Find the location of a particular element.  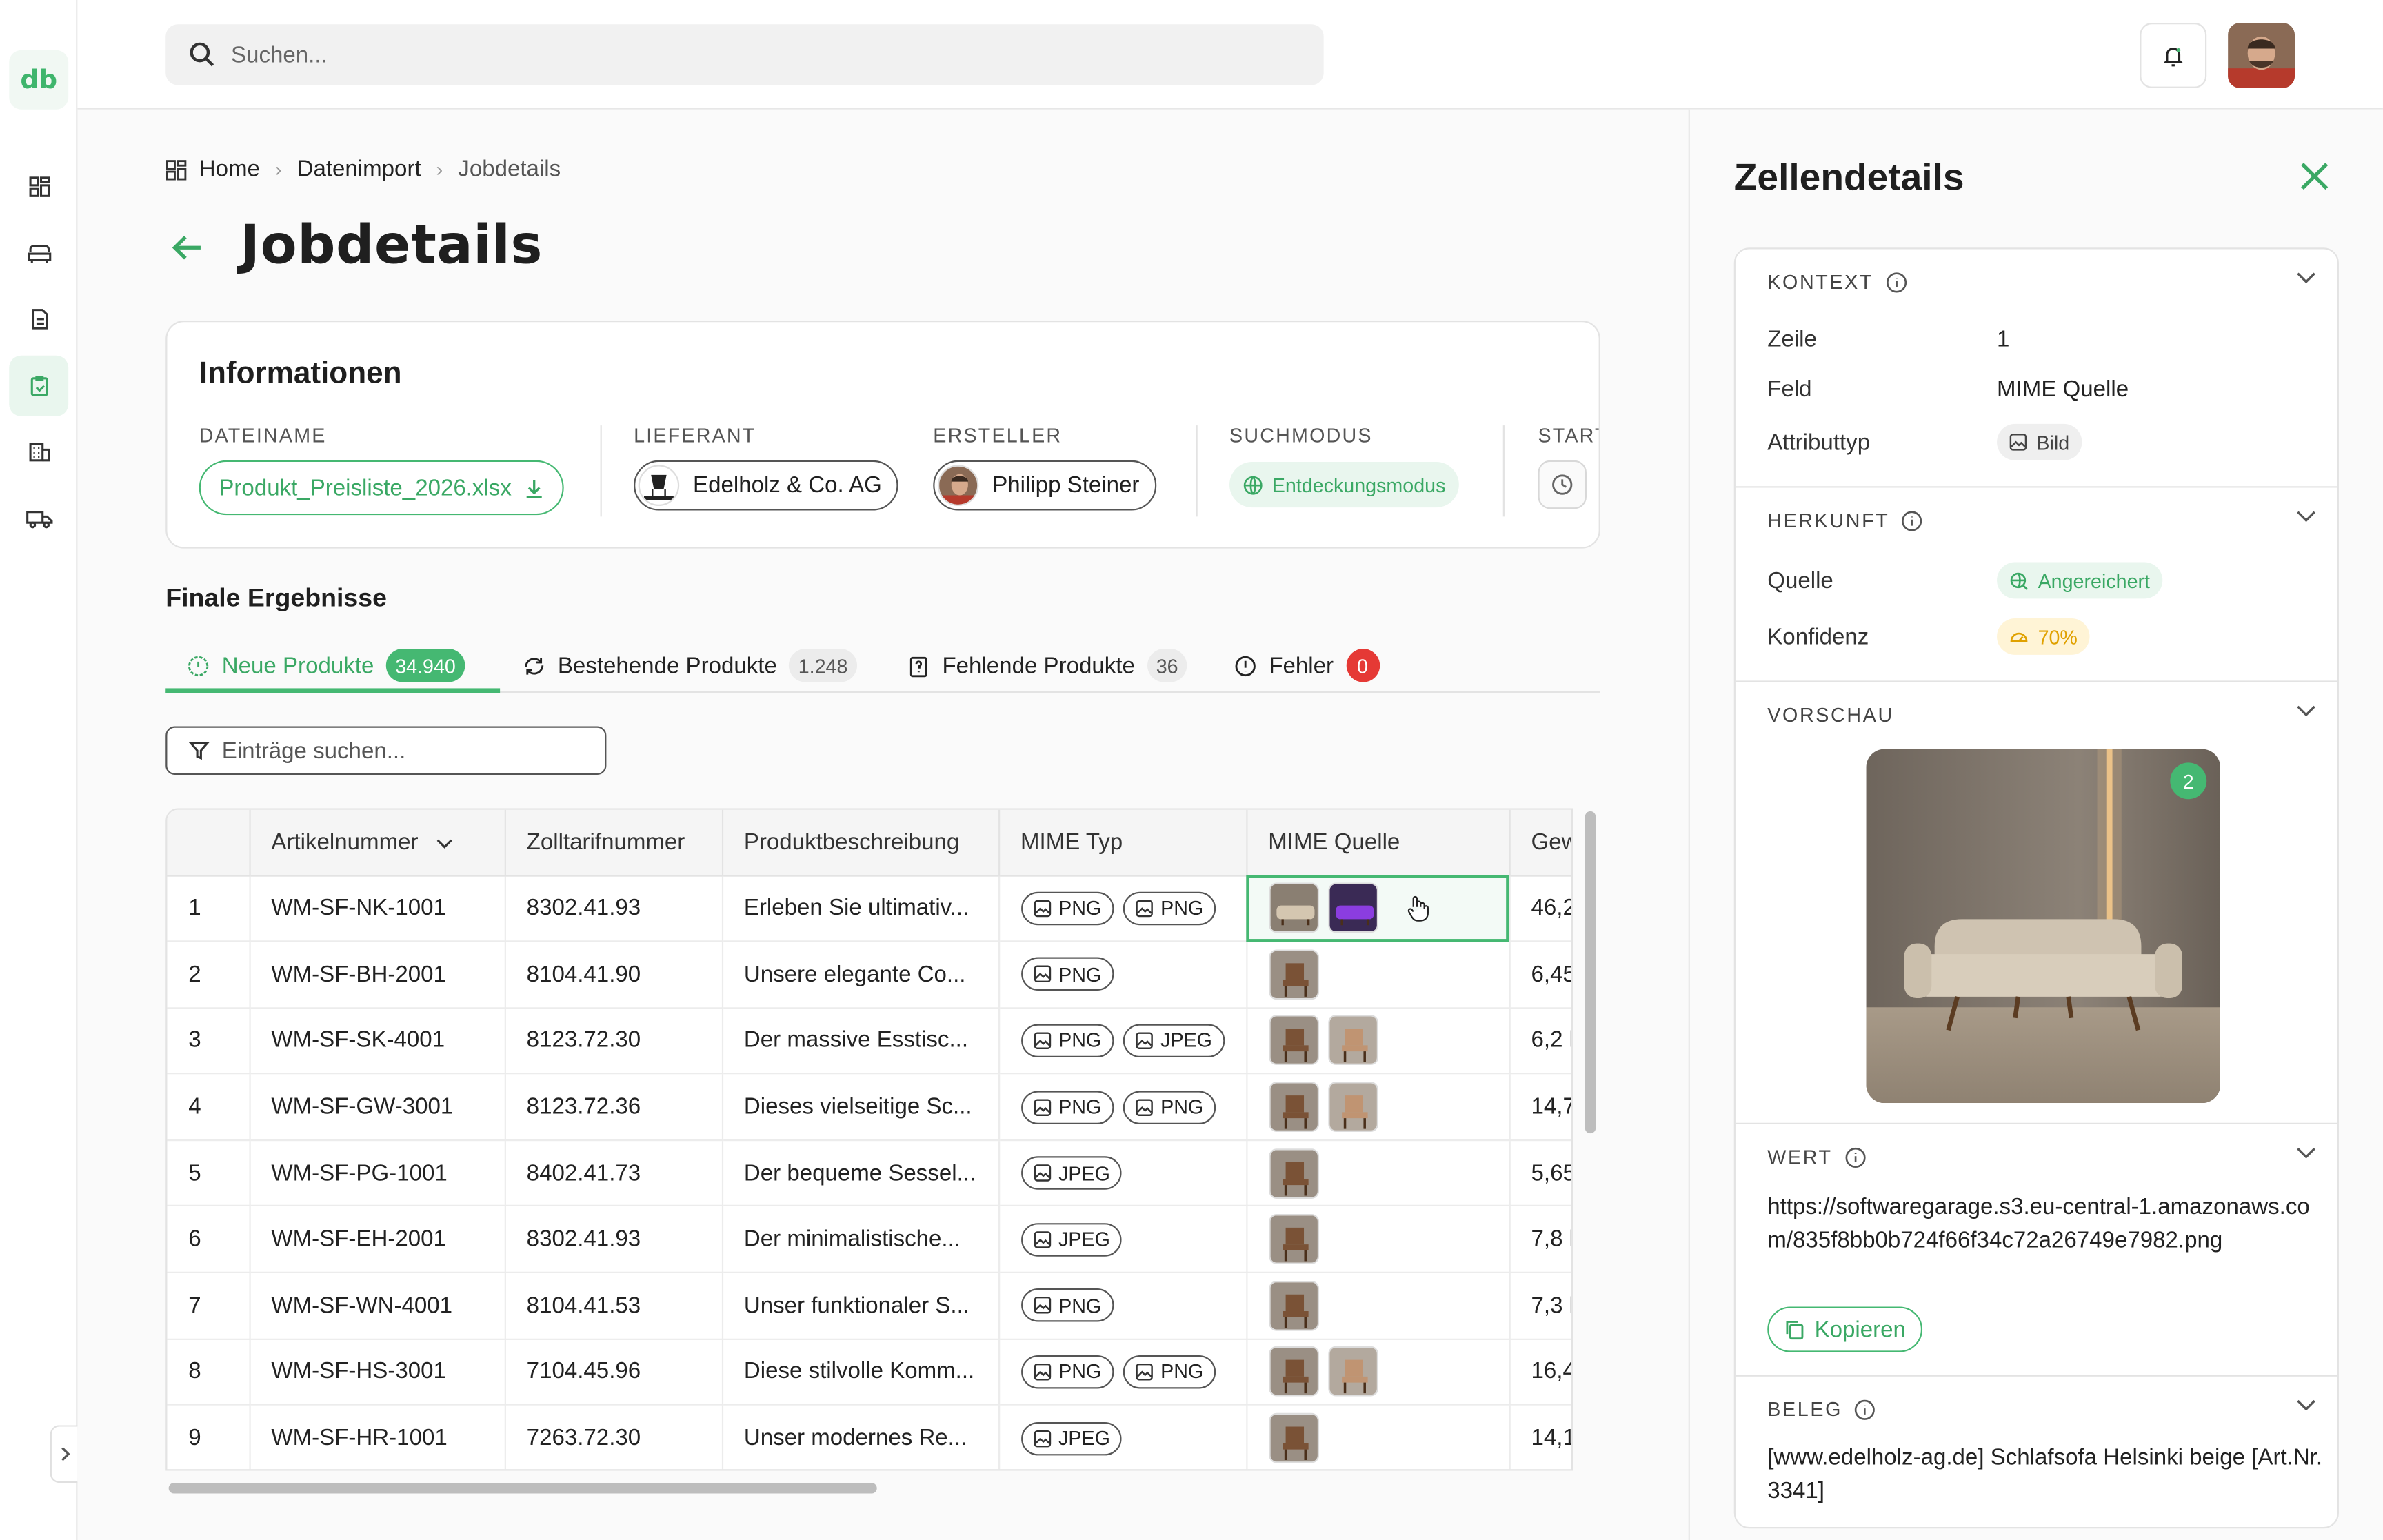

cell-gewicht: 16,4 is located at coordinates (1540, 1373).